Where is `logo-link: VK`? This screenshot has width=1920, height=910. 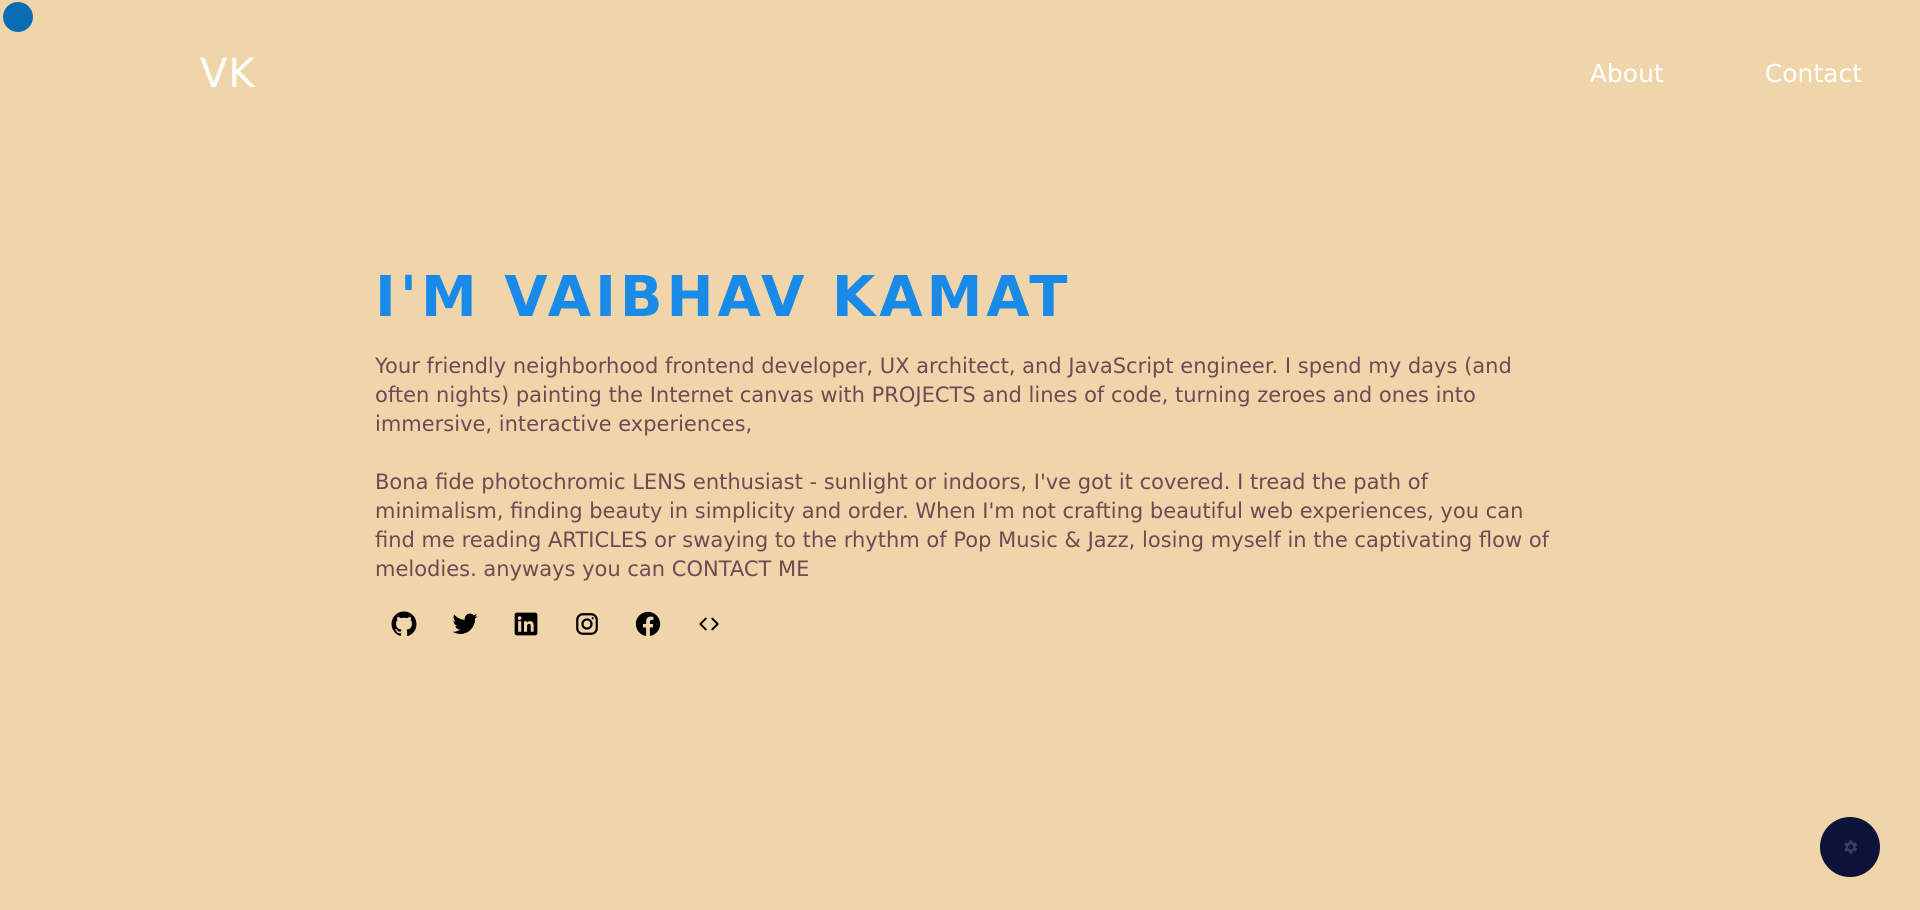
logo-link: VK is located at coordinates (228, 74).